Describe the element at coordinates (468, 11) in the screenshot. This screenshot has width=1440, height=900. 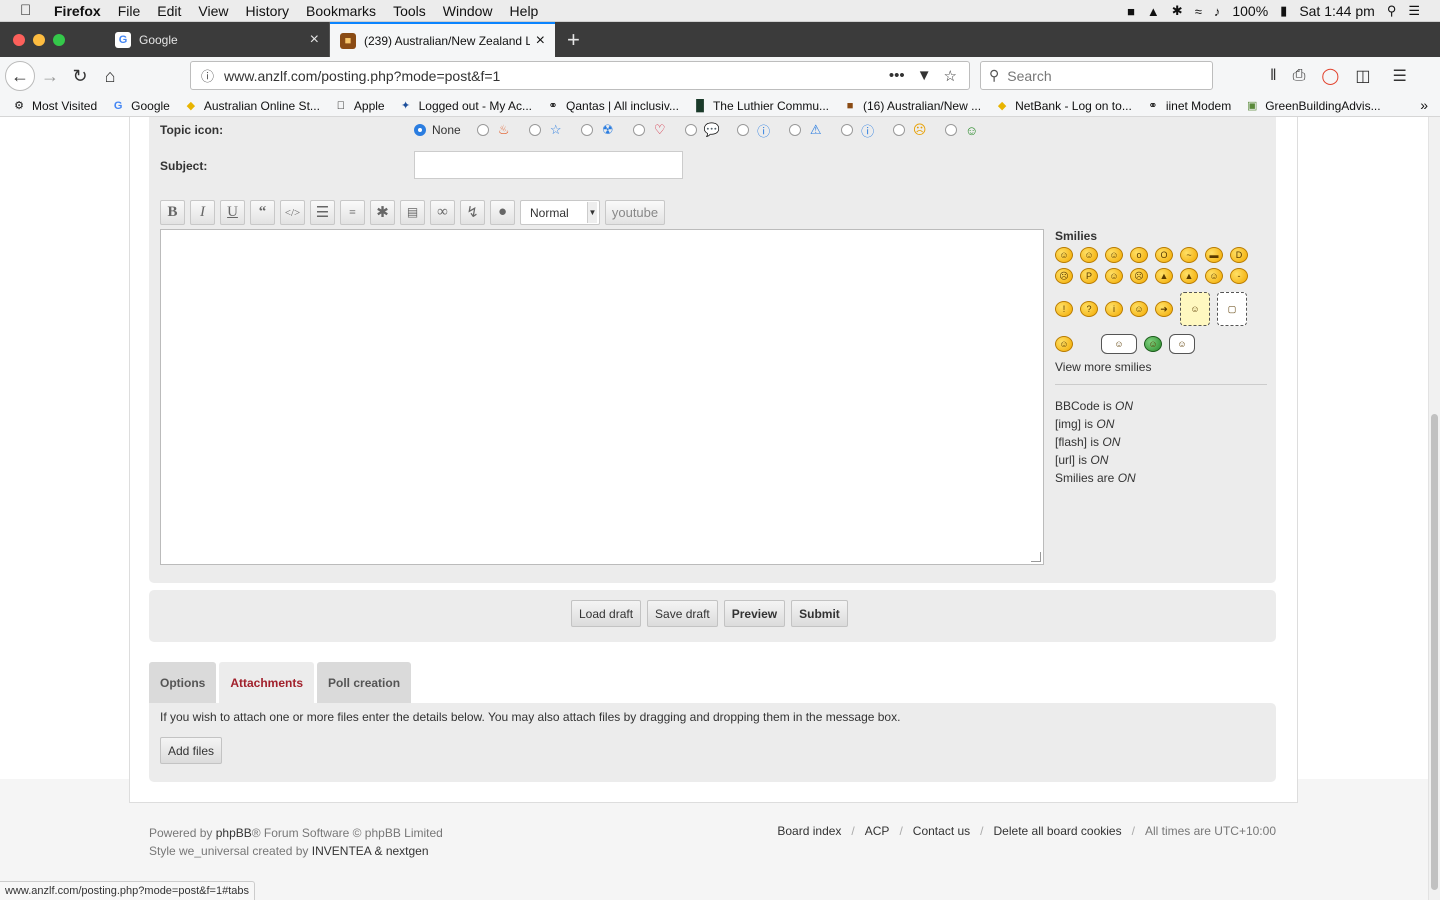
I see `menu-window: Window` at that location.